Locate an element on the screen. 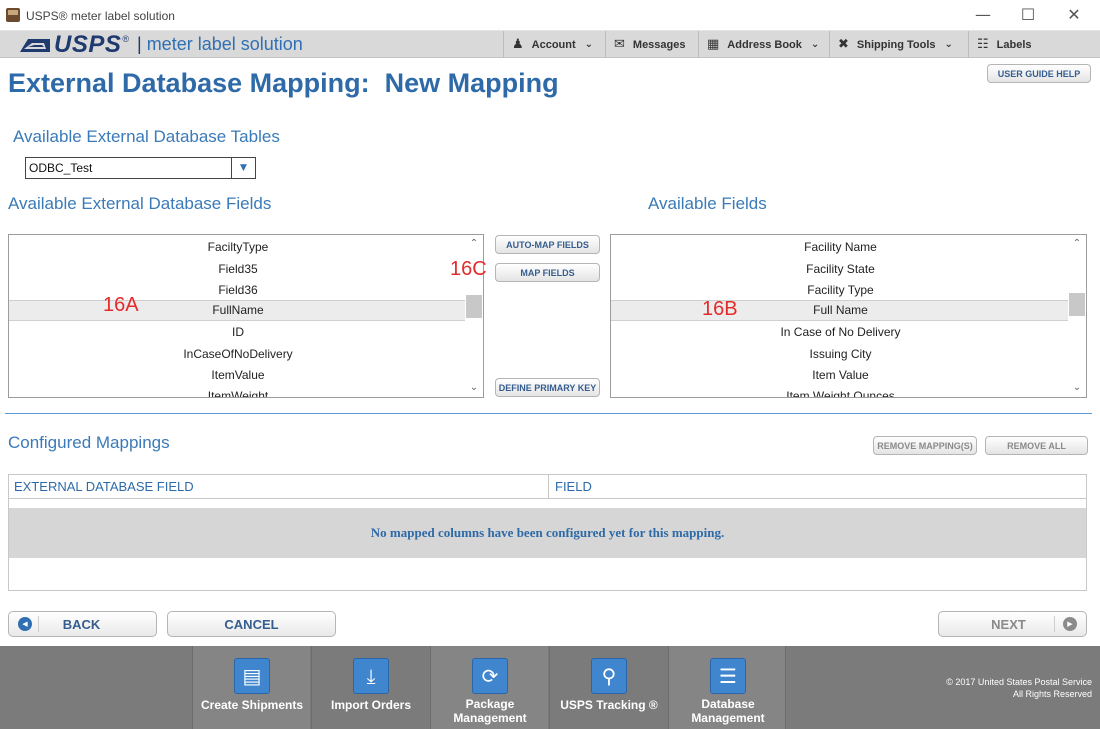 The width and height of the screenshot is (1100, 729). address-book-icon: ▦ is located at coordinates (713, 44).